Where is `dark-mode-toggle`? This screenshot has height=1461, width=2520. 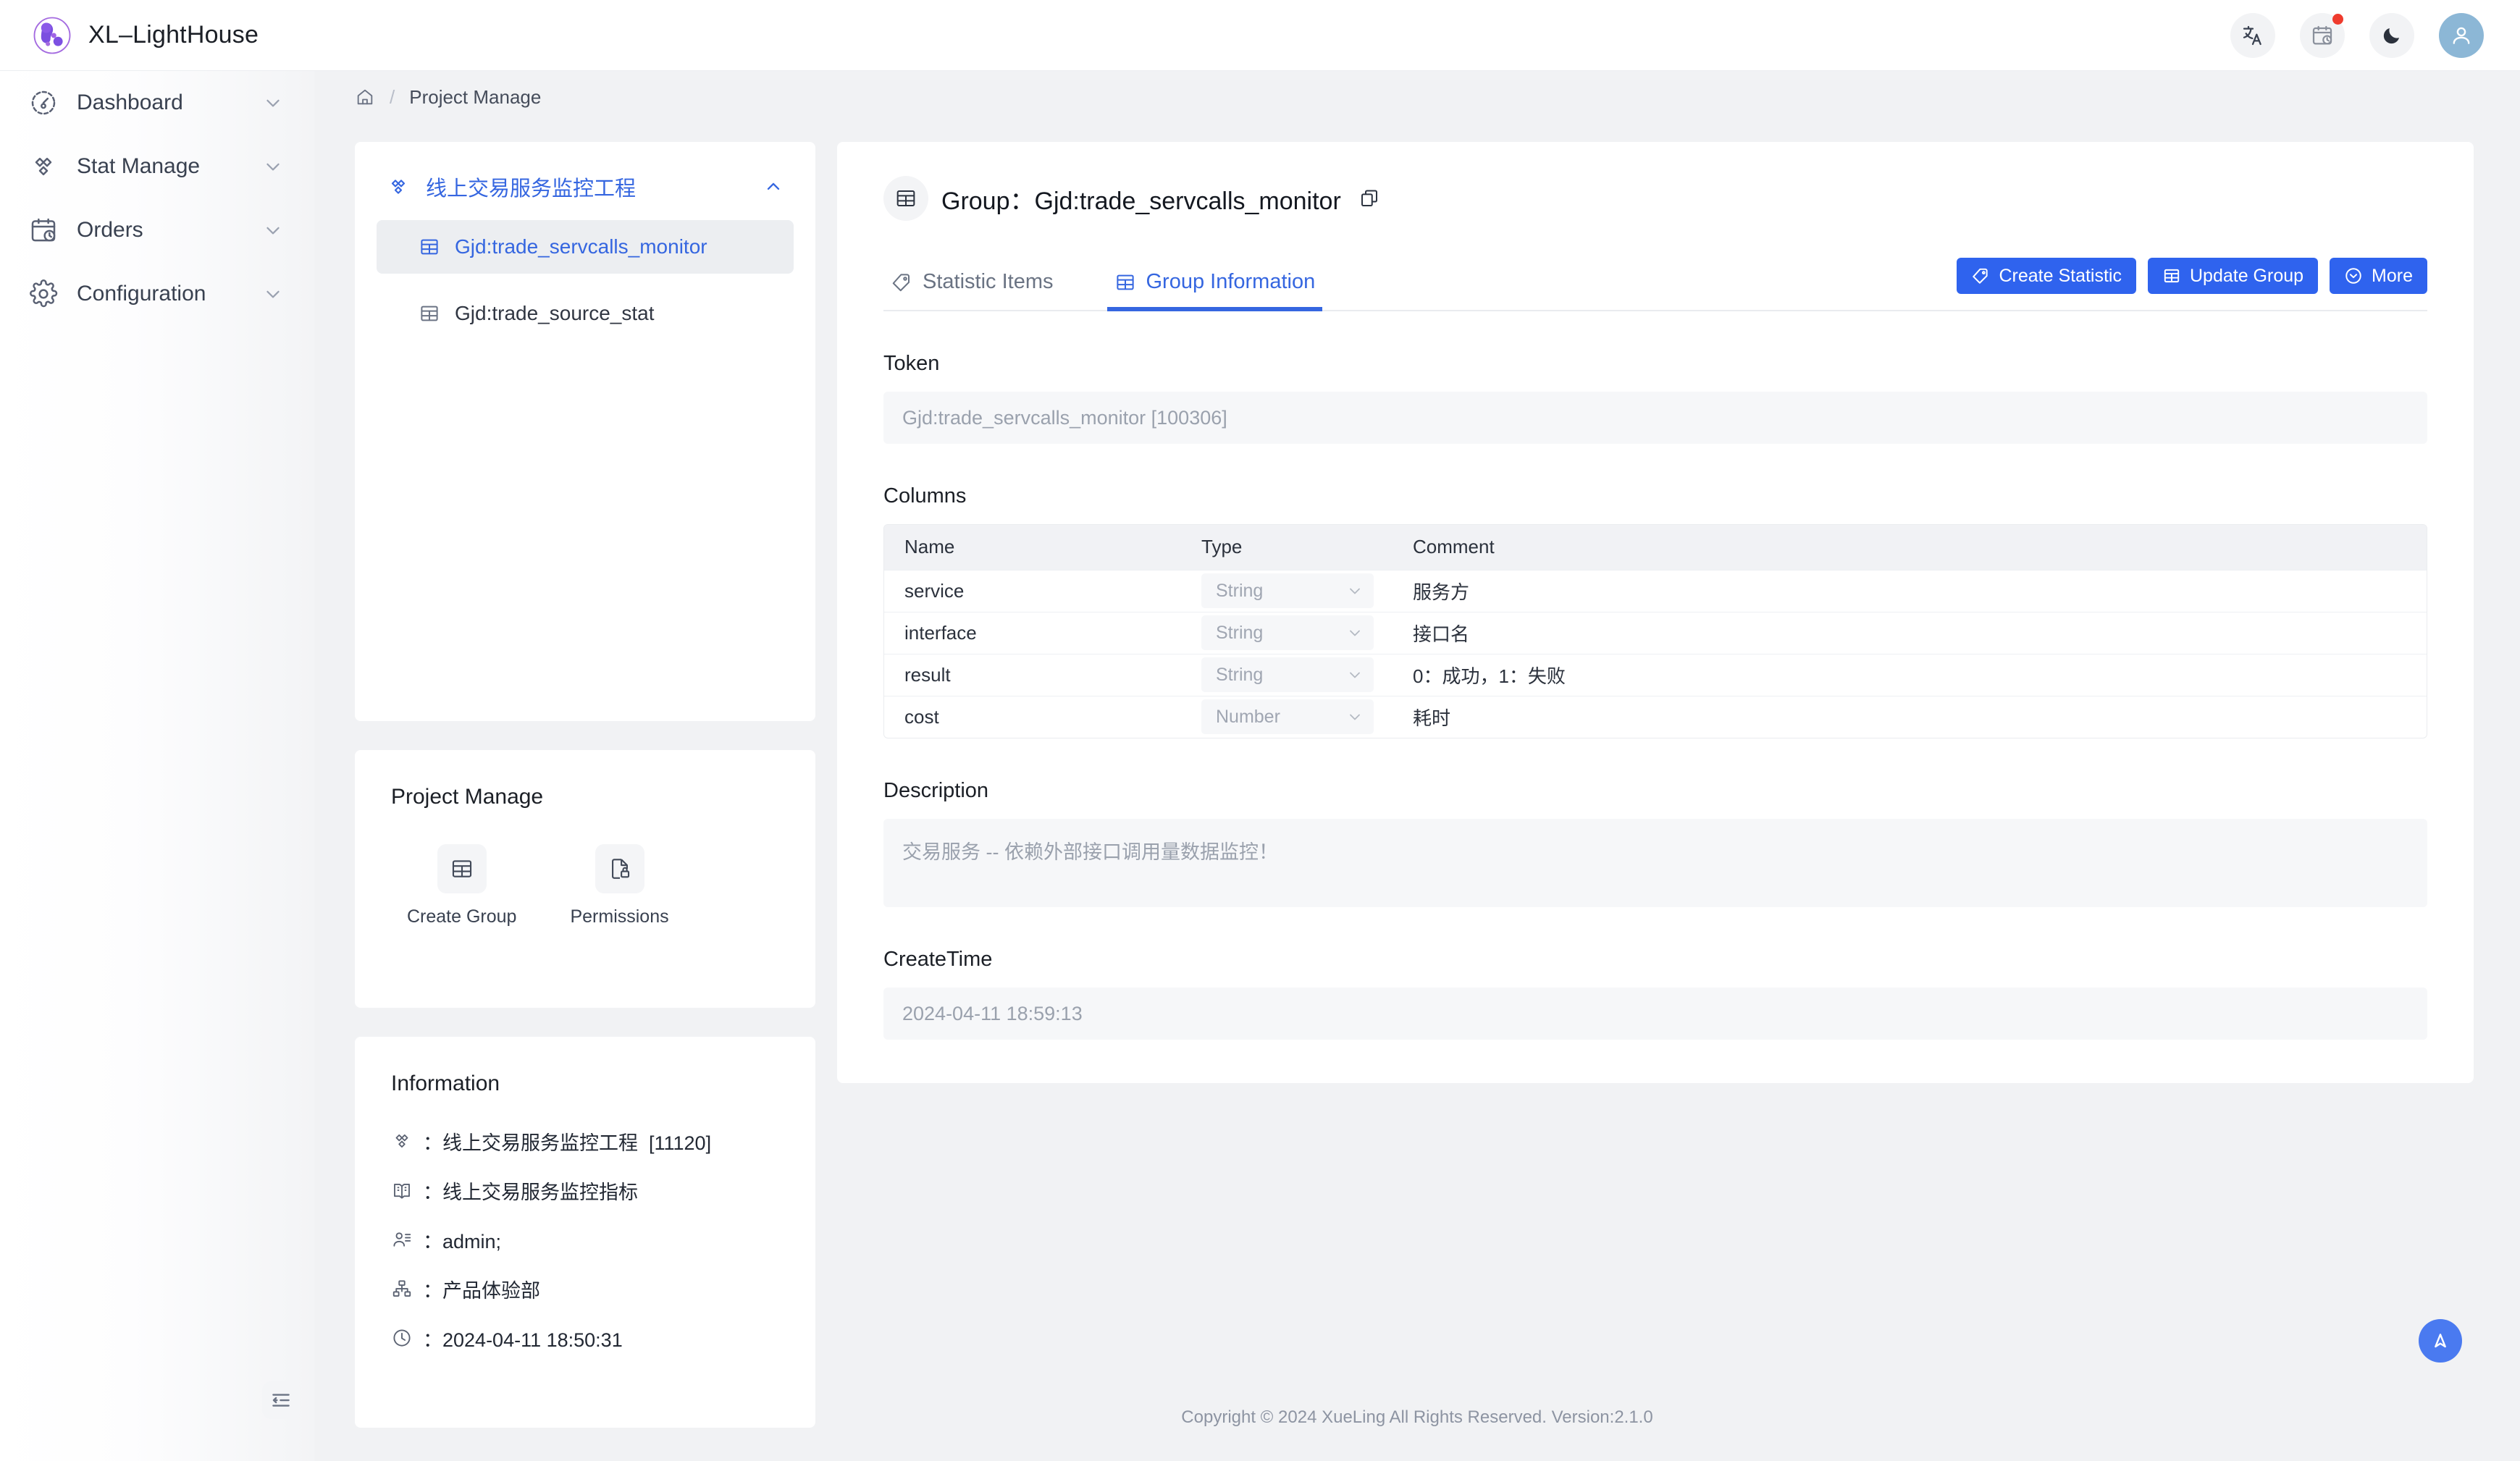 dark-mode-toggle is located at coordinates (2391, 35).